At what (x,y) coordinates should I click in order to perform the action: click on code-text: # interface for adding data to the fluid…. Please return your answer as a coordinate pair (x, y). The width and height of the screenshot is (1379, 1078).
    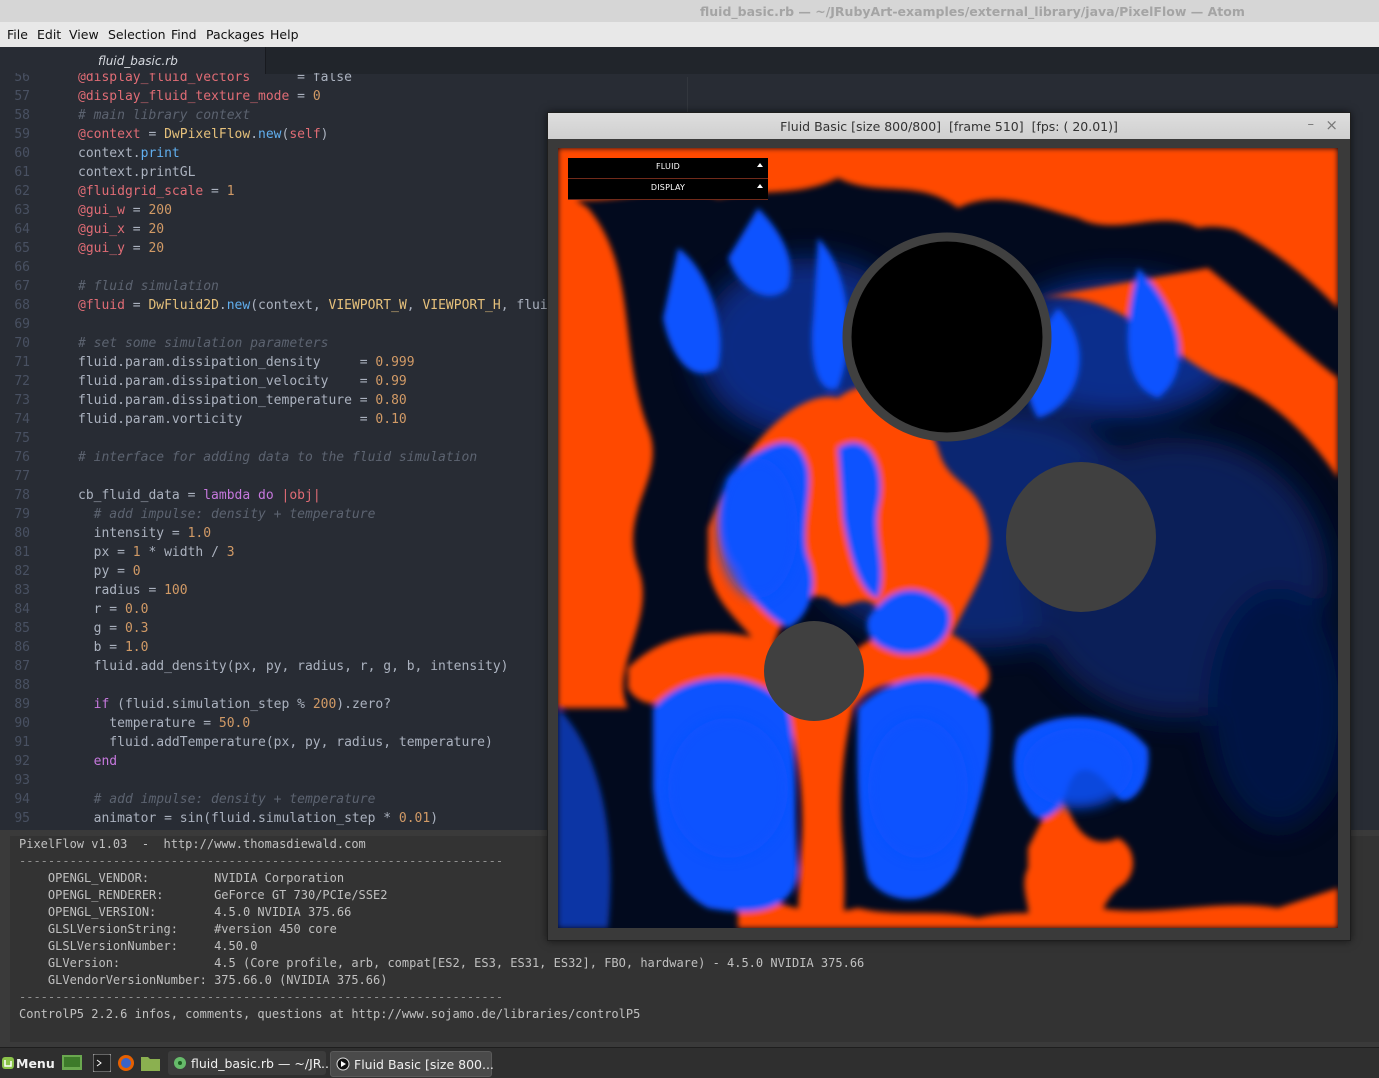
    Looking at the image, I should click on (278, 457).